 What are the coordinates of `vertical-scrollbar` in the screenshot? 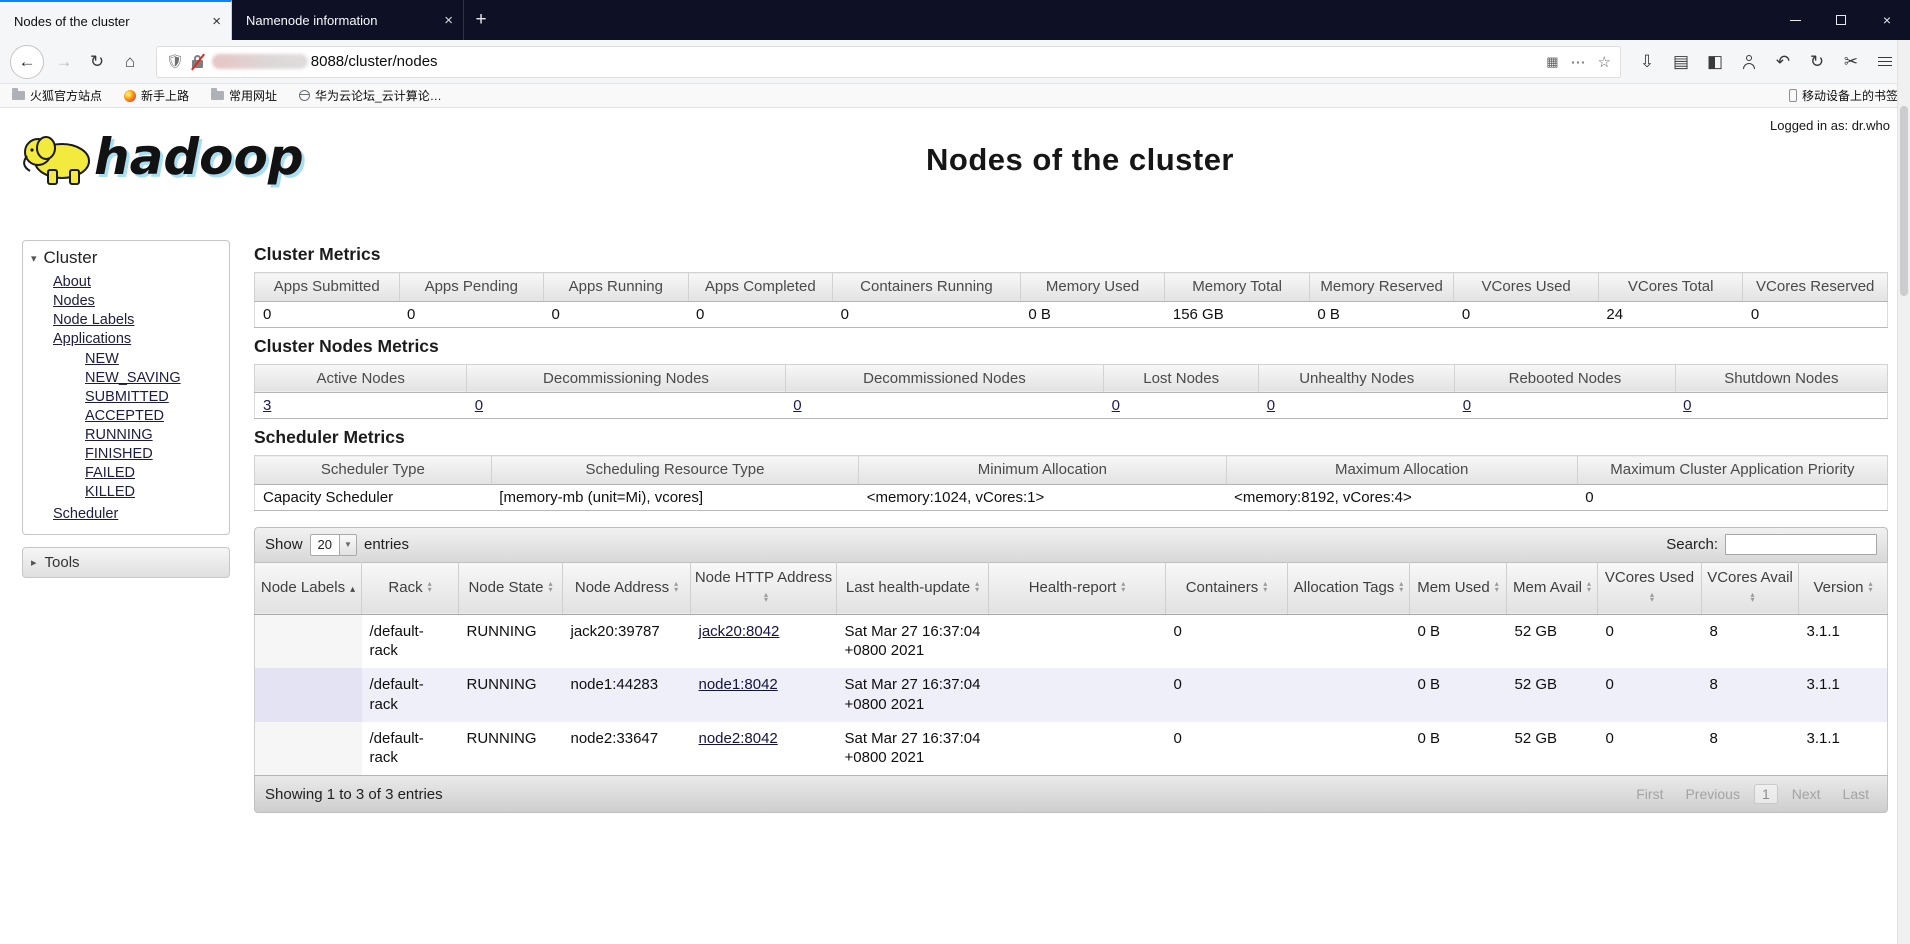 It's located at (1903, 492).